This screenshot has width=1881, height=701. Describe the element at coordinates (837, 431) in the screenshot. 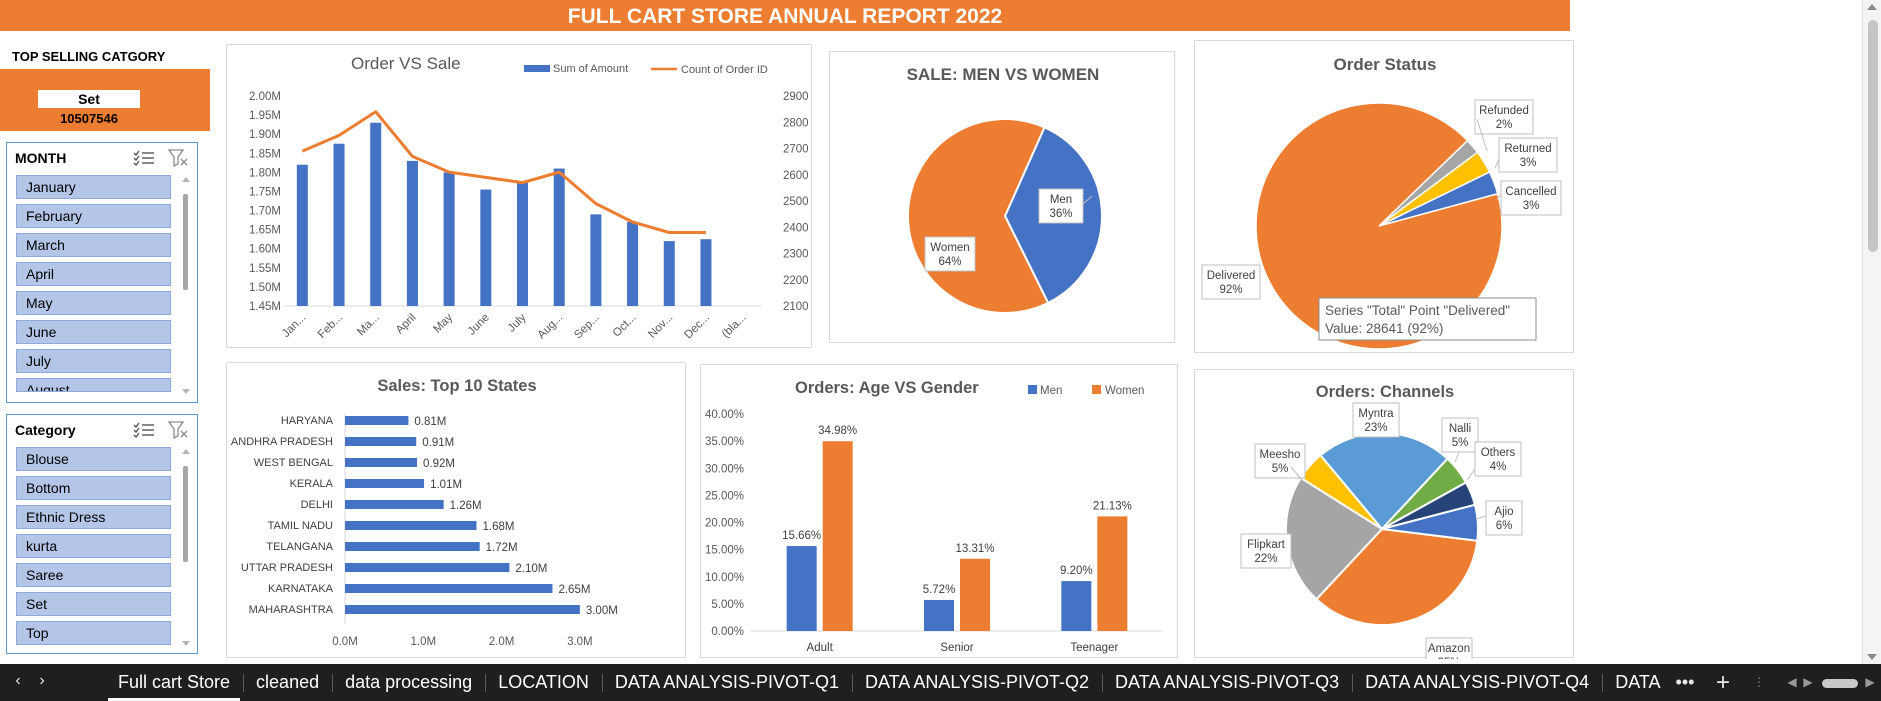

I see `bar-data-label: 34.98%` at that location.